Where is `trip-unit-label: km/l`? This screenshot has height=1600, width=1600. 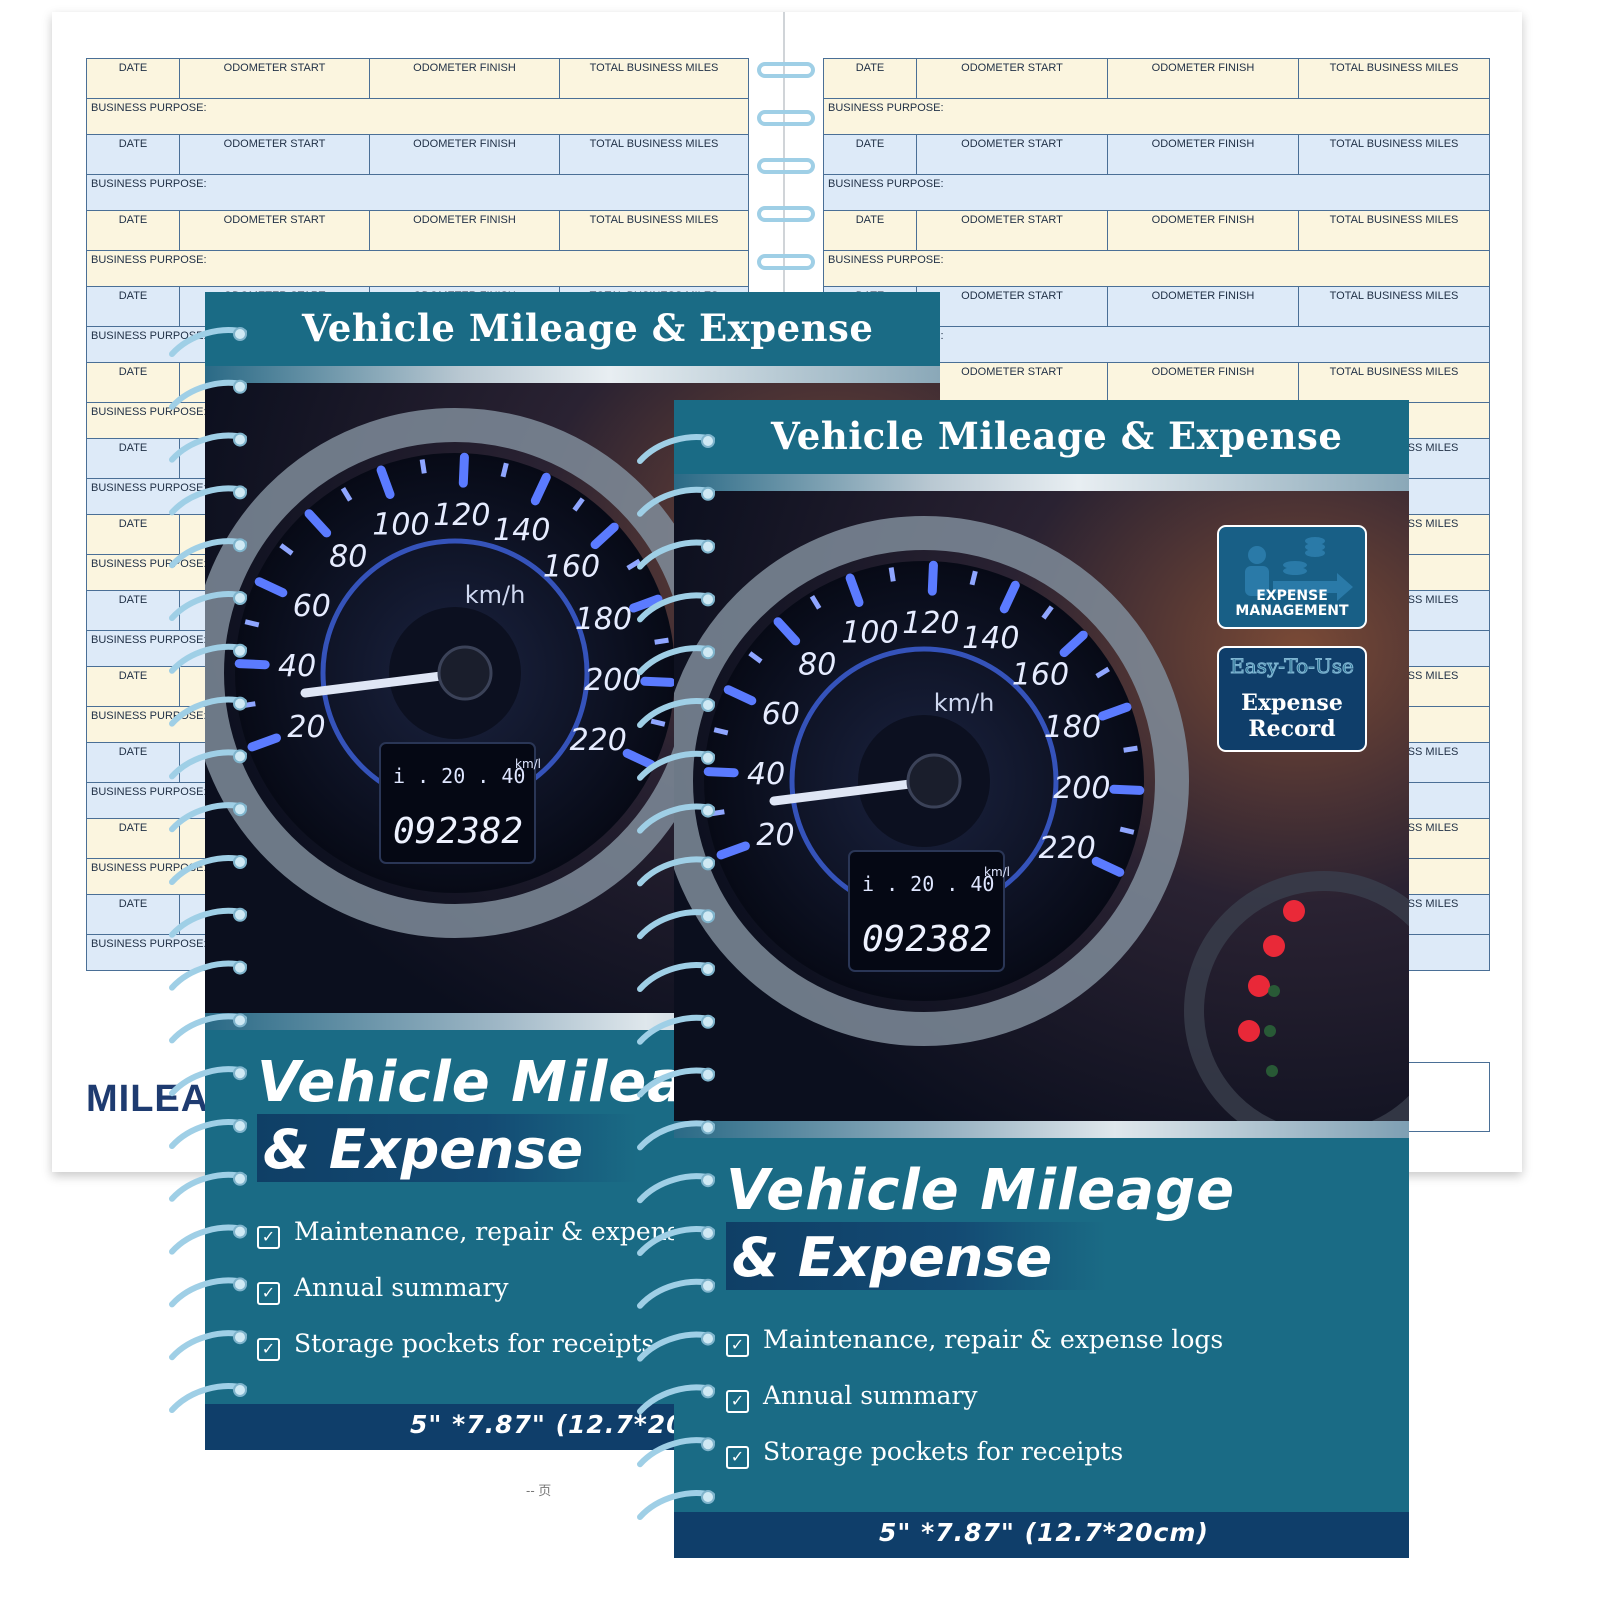
trip-unit-label: km/l is located at coordinates (528, 764).